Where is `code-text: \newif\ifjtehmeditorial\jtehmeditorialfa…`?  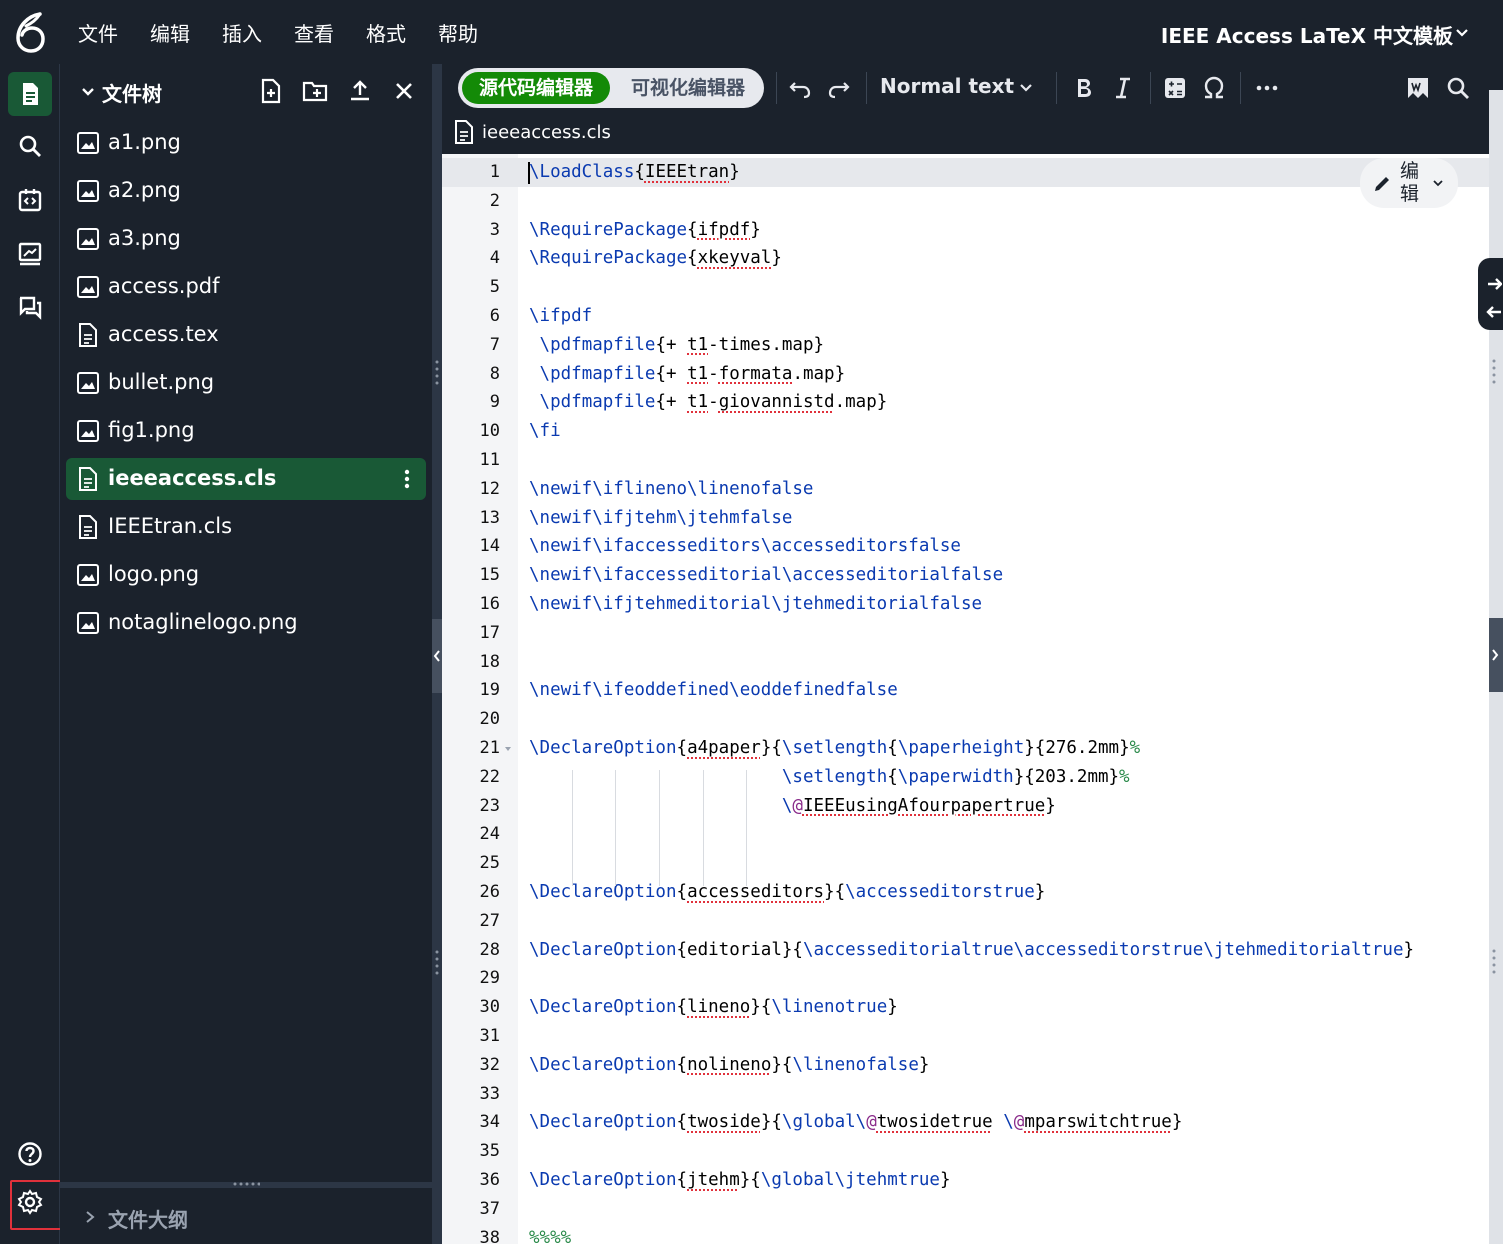
code-text: \newif\ifjtehmeditorial\jtehmeditorialfa… is located at coordinates (756, 604).